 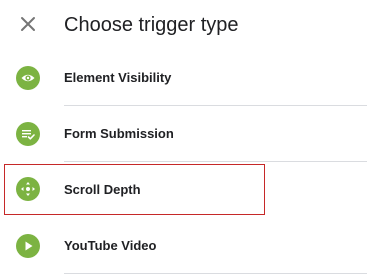 I want to click on page-title: Choose trigger type, so click(x=151, y=25).